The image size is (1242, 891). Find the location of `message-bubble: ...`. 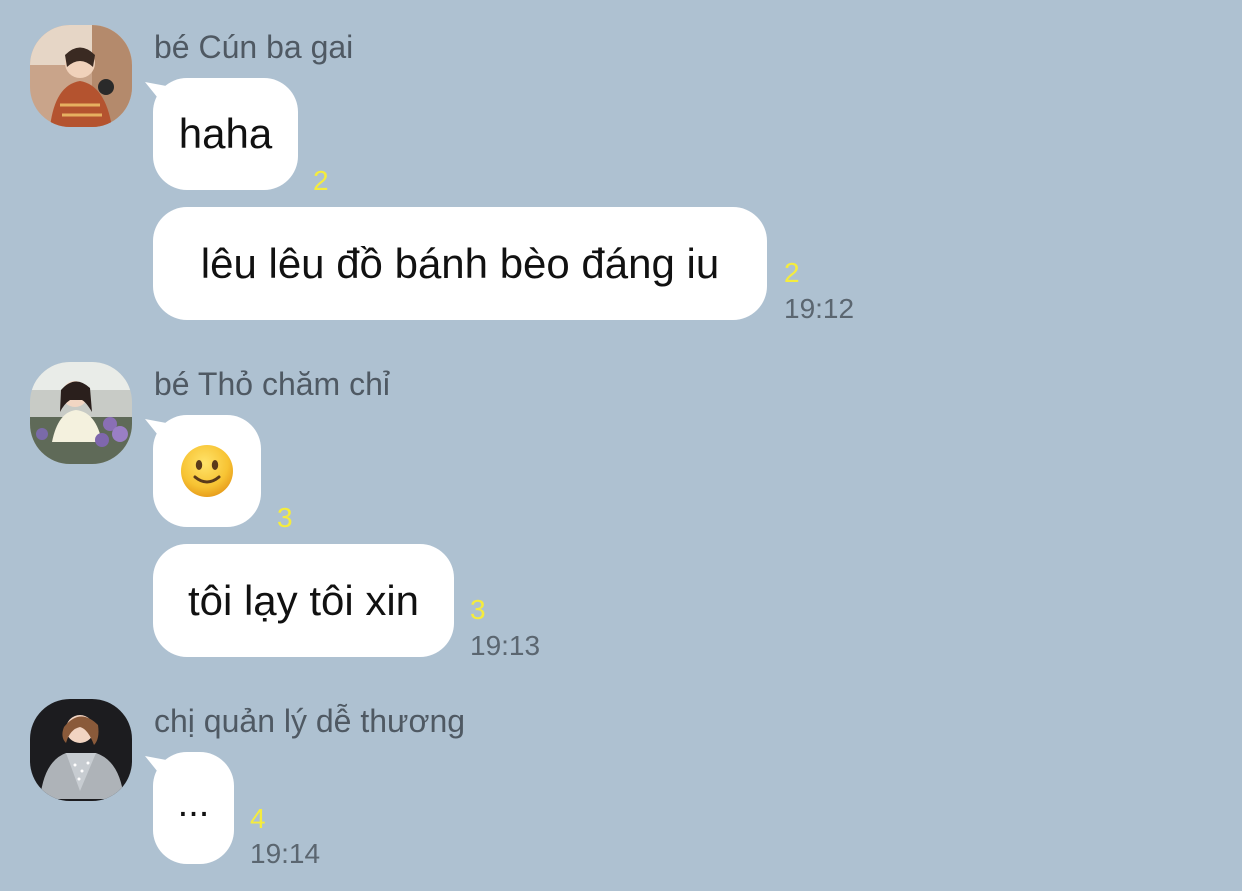

message-bubble: ... is located at coordinates (193, 808).